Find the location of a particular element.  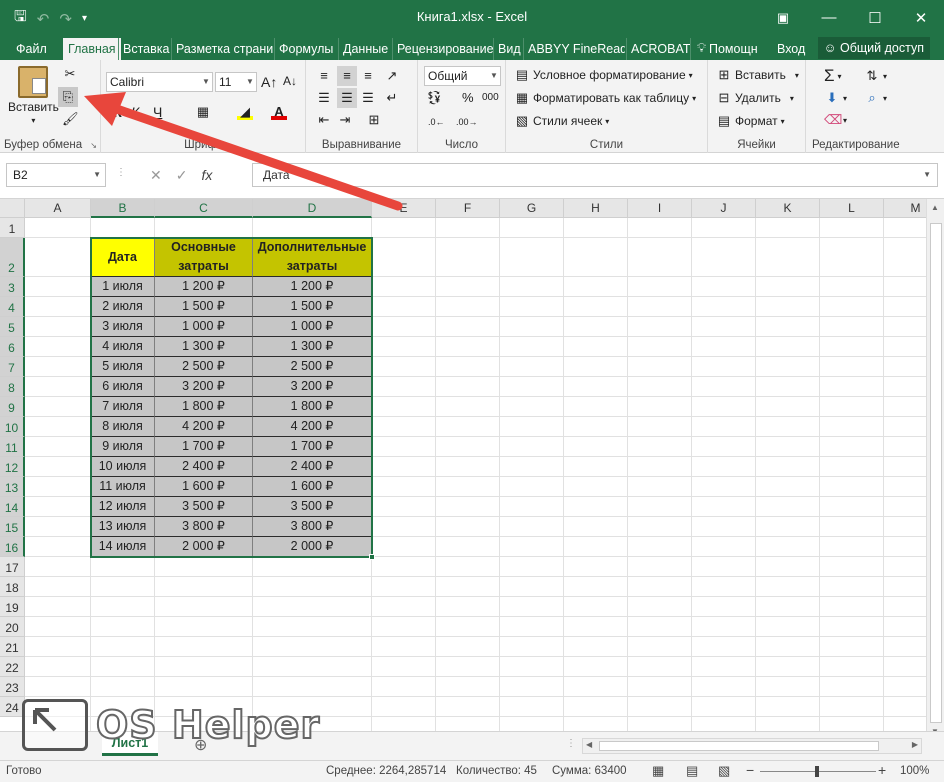

row-header-3: 3 is located at coordinates (12, 287).